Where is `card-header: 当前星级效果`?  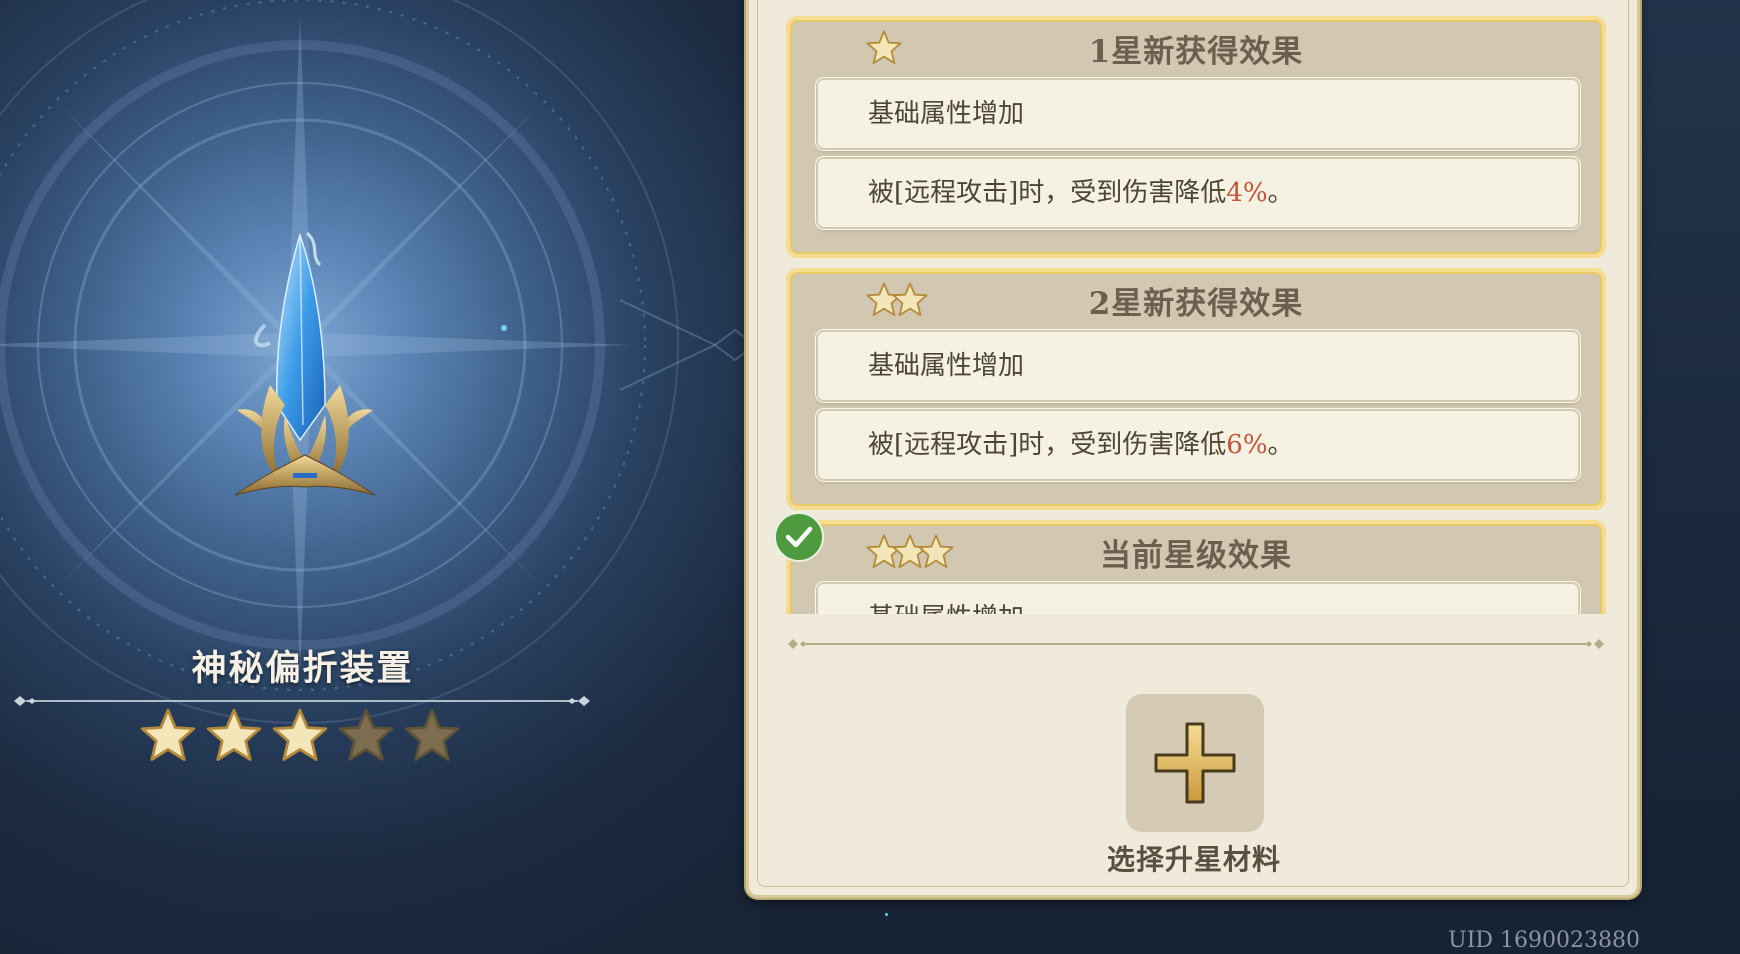 card-header: 当前星级效果 is located at coordinates (1196, 551).